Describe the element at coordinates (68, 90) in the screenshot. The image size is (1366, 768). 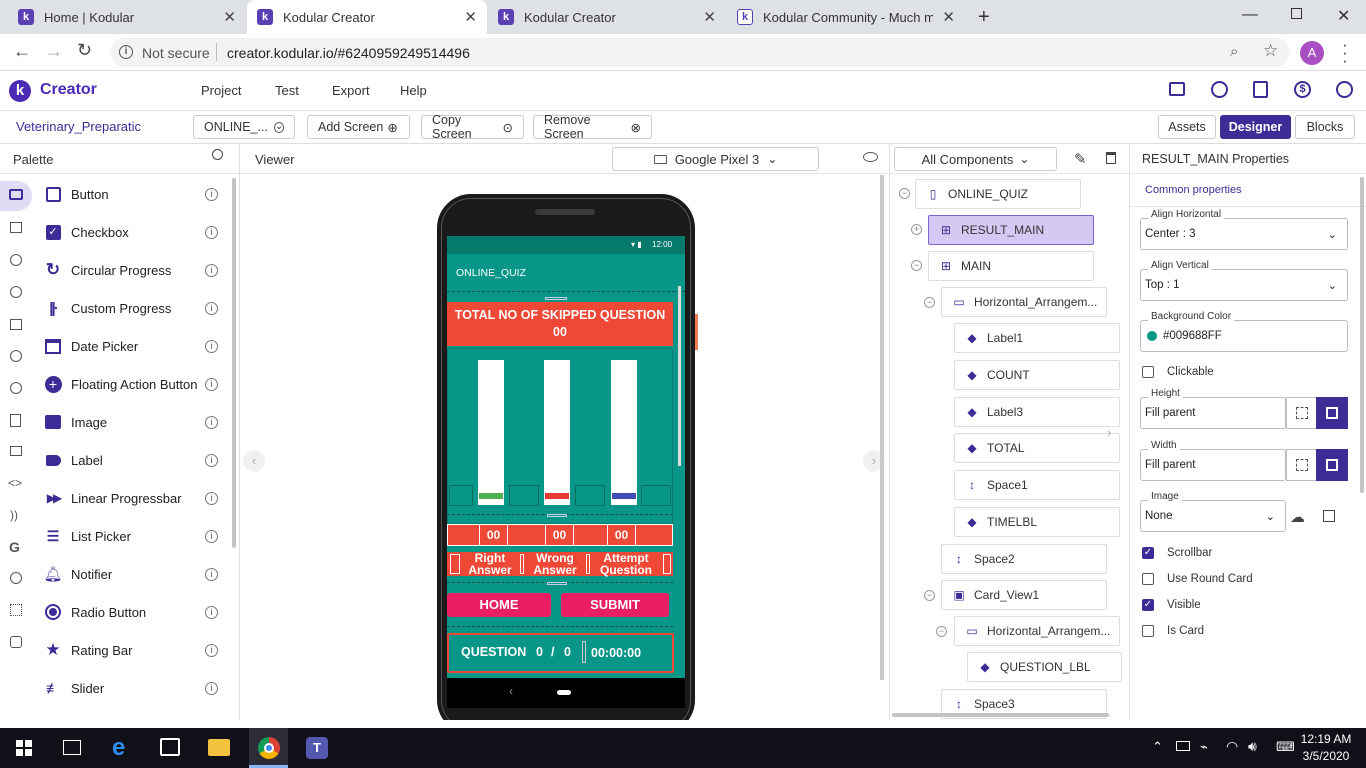
I see `app-logo-text: Creator` at that location.